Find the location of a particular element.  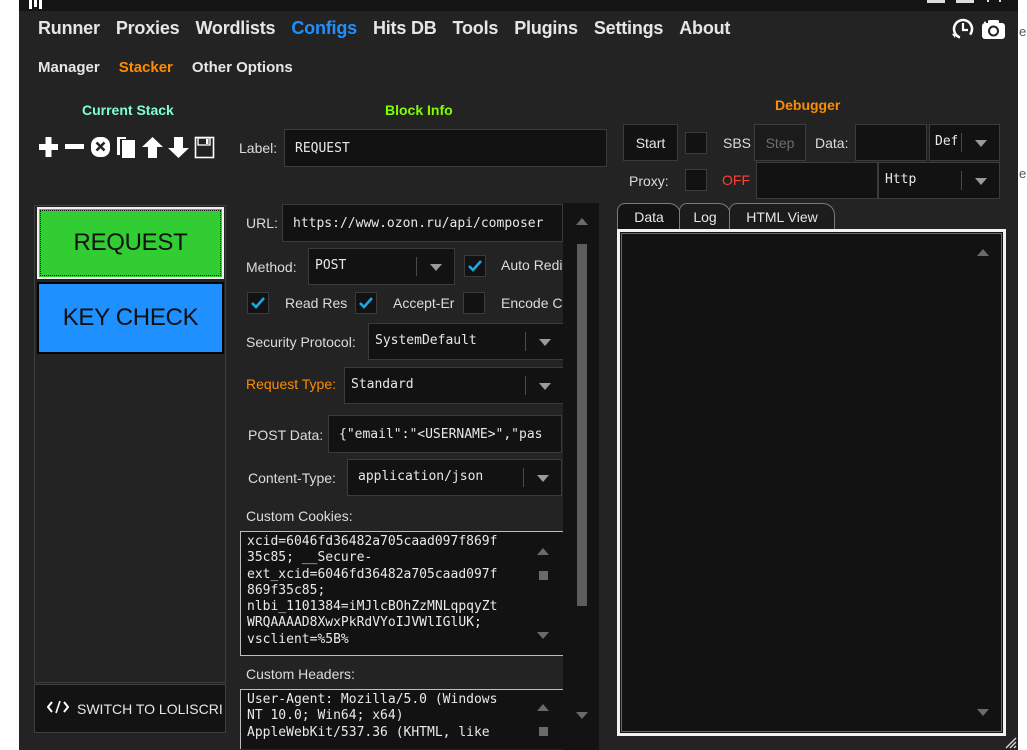

subnav-manager: Manager is located at coordinates (69, 67).